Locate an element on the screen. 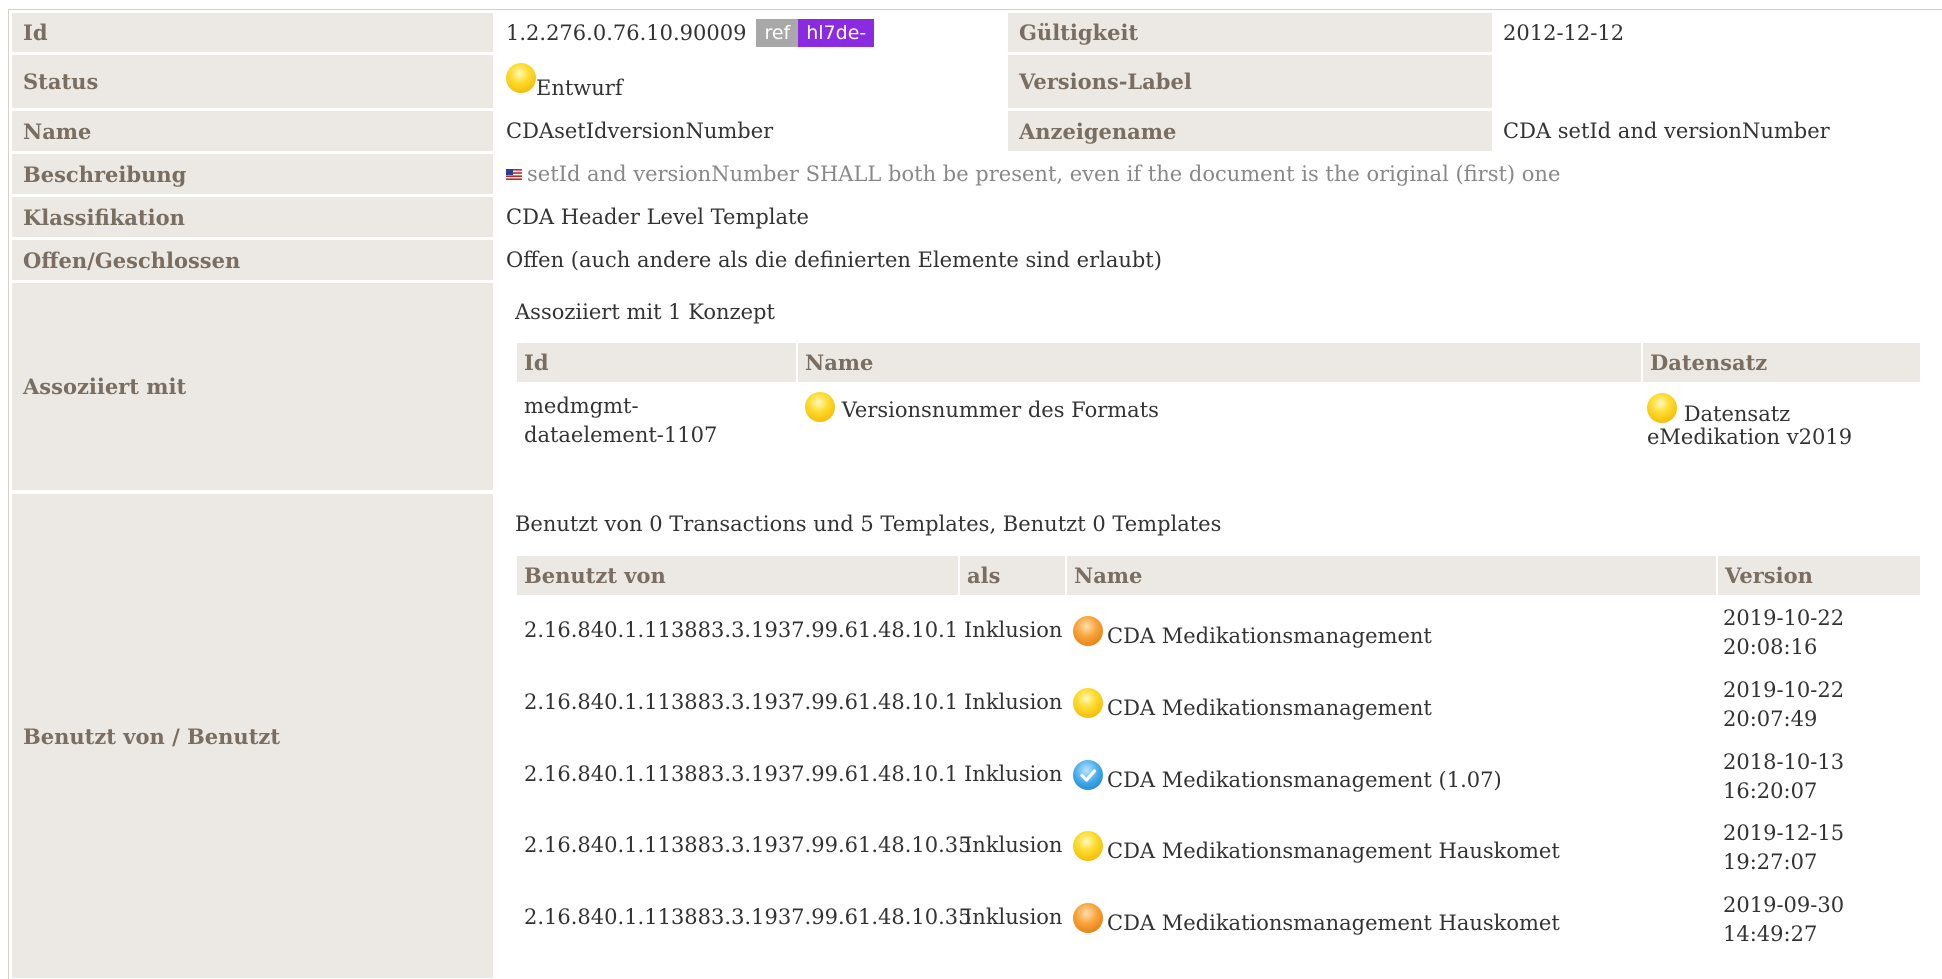 This screenshot has height=979, width=1942. status-label: Status is located at coordinates (252, 81).